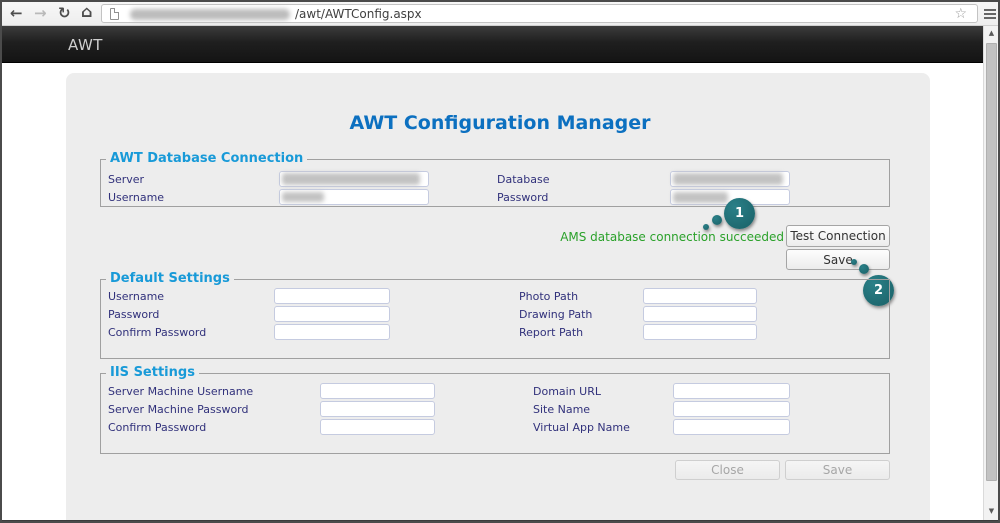 Image resolution: width=1000 pixels, height=523 pixels. Describe the element at coordinates (85, 45) in the screenshot. I see `app-brand: AWT` at that location.